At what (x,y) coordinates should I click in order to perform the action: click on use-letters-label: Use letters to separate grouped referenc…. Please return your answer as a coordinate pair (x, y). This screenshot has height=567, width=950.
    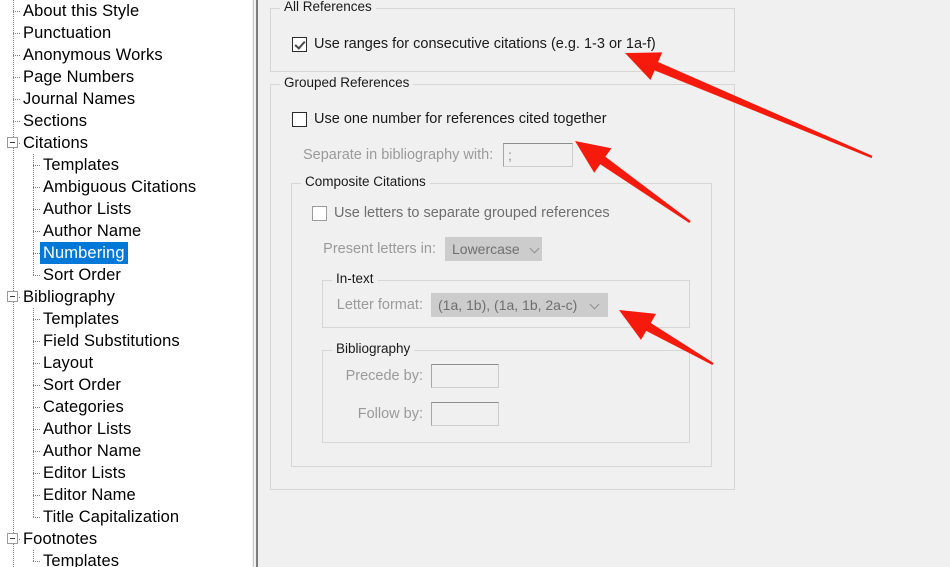
    Looking at the image, I should click on (472, 213).